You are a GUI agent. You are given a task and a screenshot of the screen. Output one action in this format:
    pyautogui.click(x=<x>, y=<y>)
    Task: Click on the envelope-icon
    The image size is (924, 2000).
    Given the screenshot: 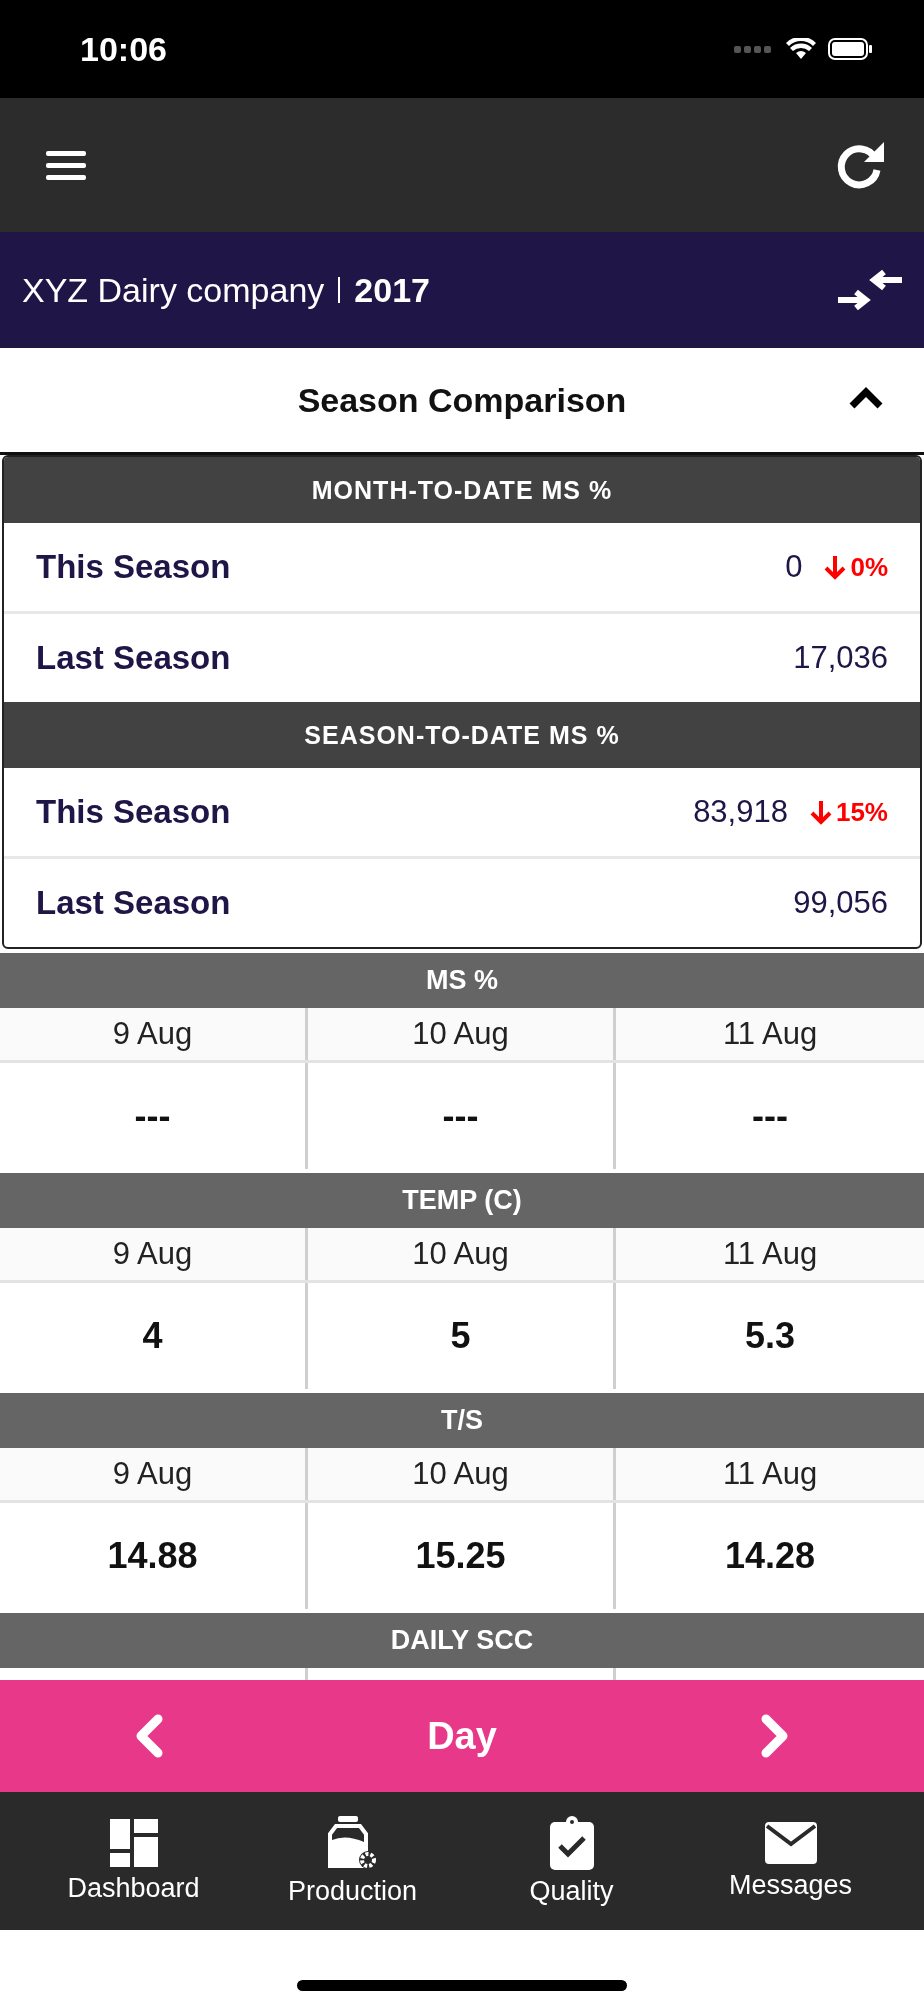 What is the action you would take?
    pyautogui.click(x=790, y=1842)
    